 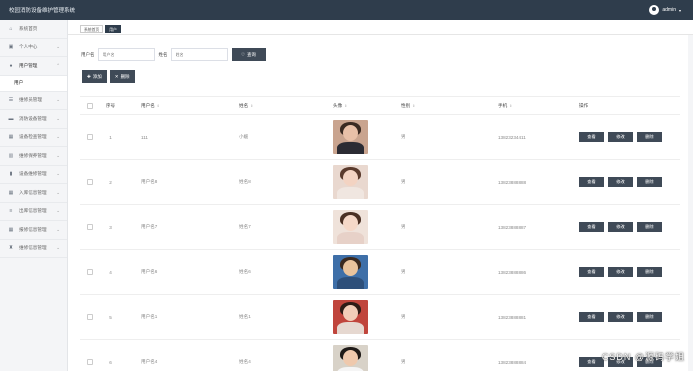 I want to click on col-name: 姓名 ⇕, so click(x=267, y=106).